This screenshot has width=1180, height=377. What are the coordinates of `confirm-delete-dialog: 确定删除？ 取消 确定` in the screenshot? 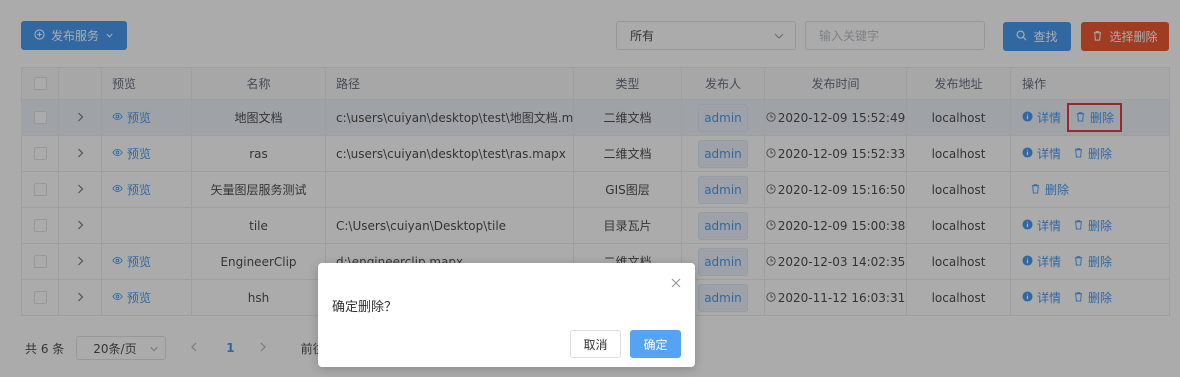 It's located at (506, 315).